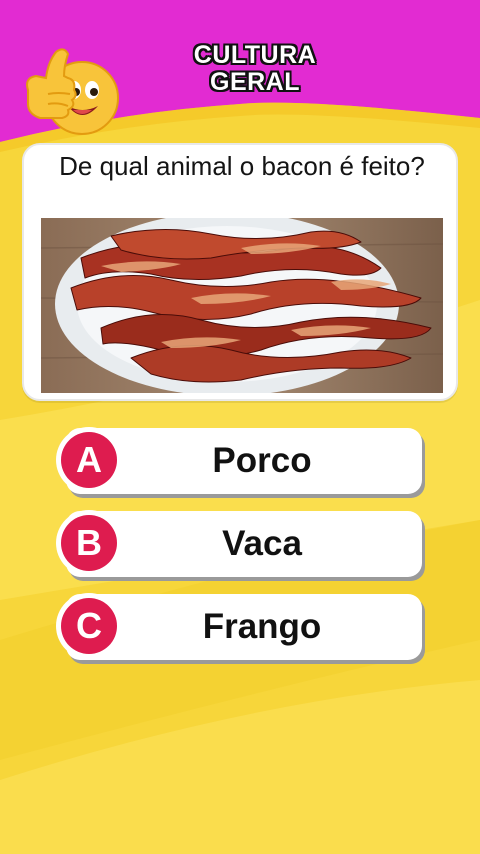 The width and height of the screenshot is (480, 854). I want to click on title-line-1: CULTURA, so click(255, 55).